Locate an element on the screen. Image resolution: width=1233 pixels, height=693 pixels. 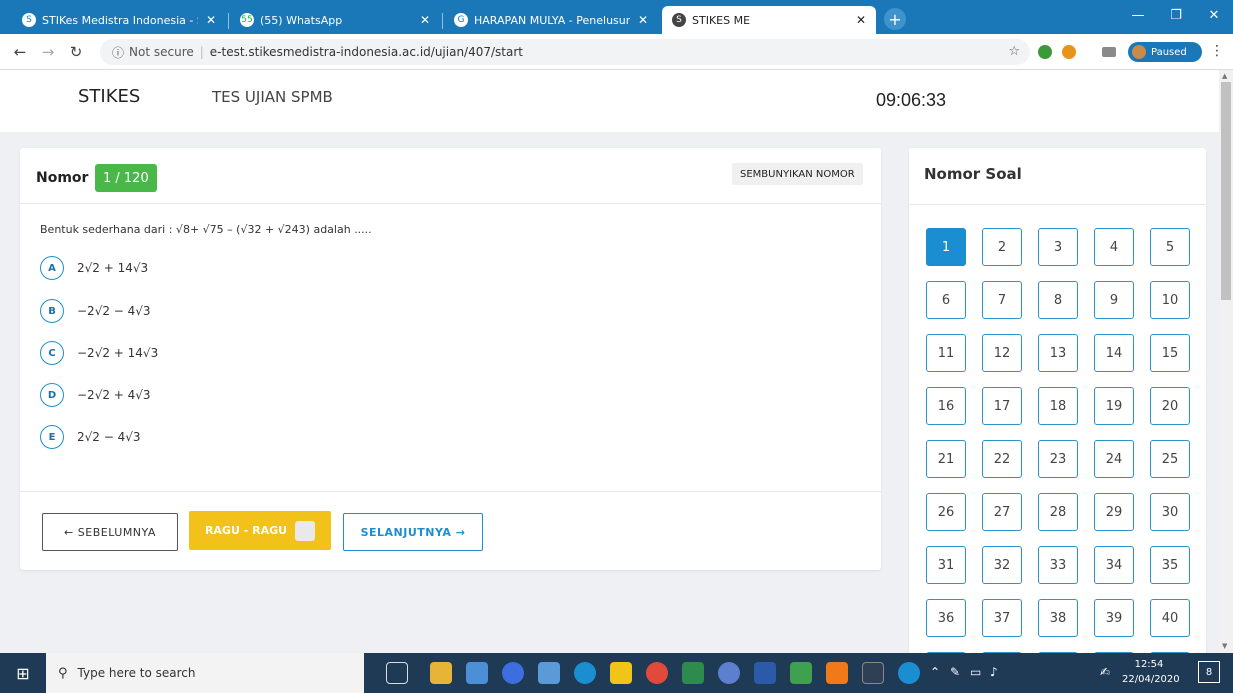
scroll-thumb is located at coordinates (1226, 191).